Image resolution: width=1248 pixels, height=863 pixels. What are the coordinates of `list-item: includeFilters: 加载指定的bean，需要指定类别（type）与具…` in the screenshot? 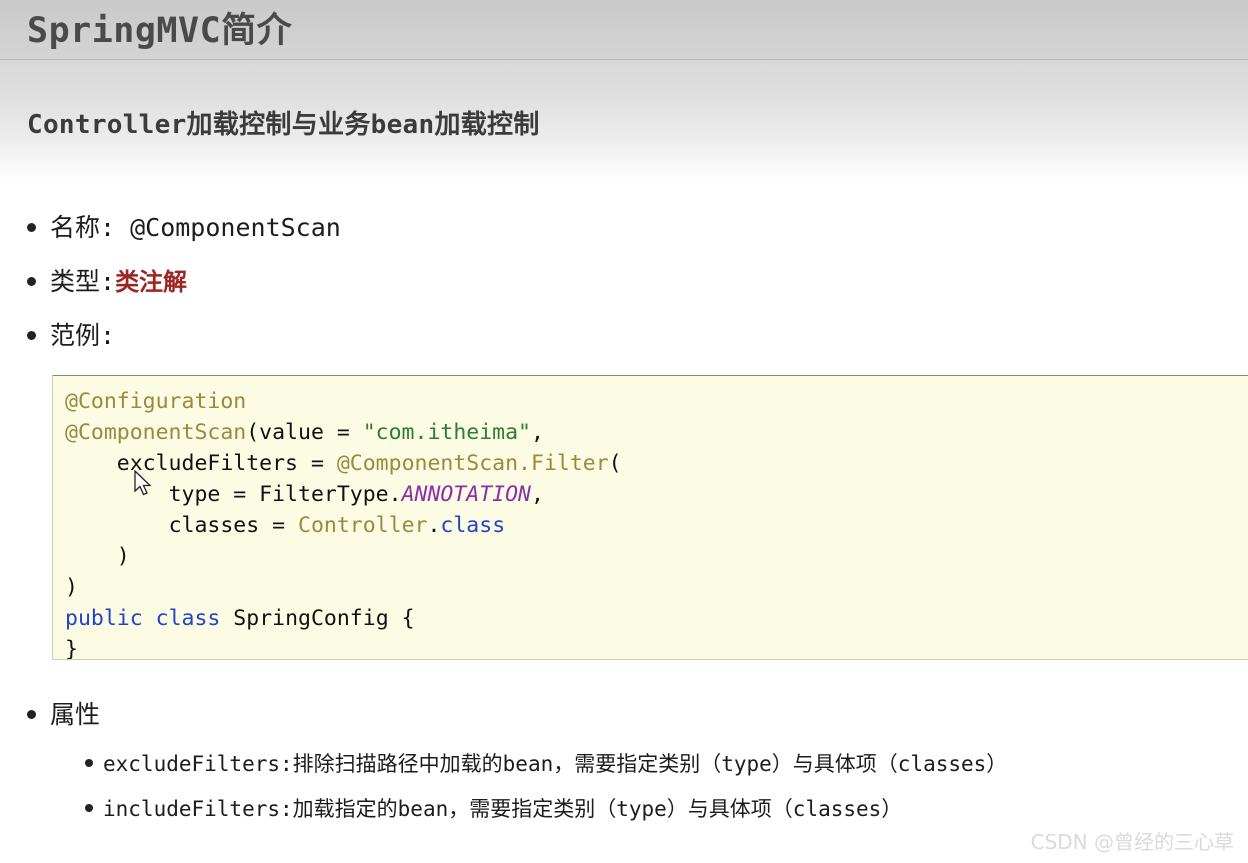 It's located at (493, 808).